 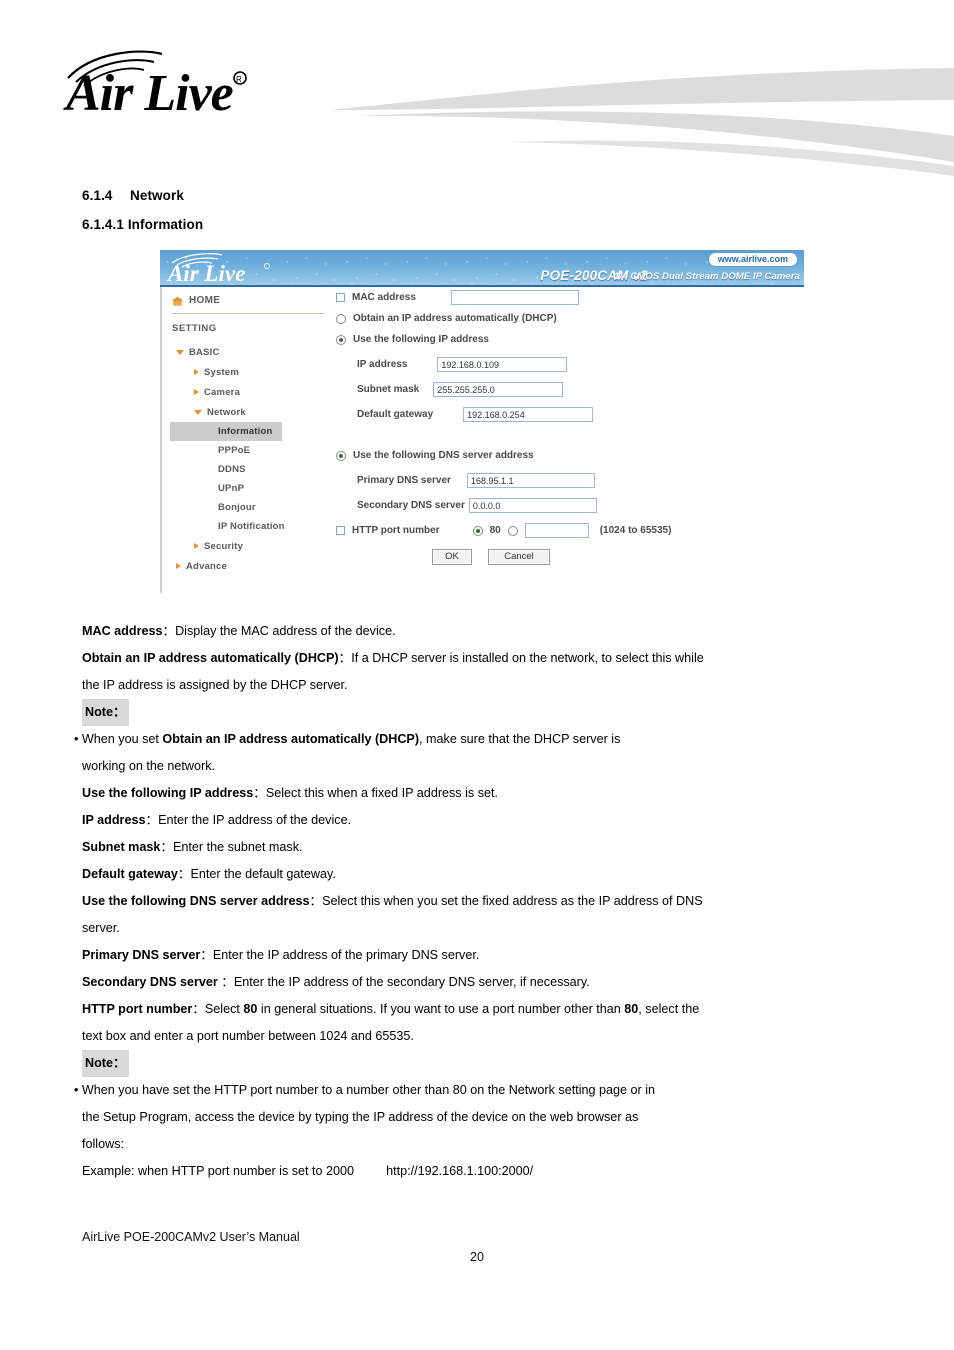 What do you see at coordinates (249, 392) in the screenshot?
I see `sidebar-item-camera: Camera` at bounding box center [249, 392].